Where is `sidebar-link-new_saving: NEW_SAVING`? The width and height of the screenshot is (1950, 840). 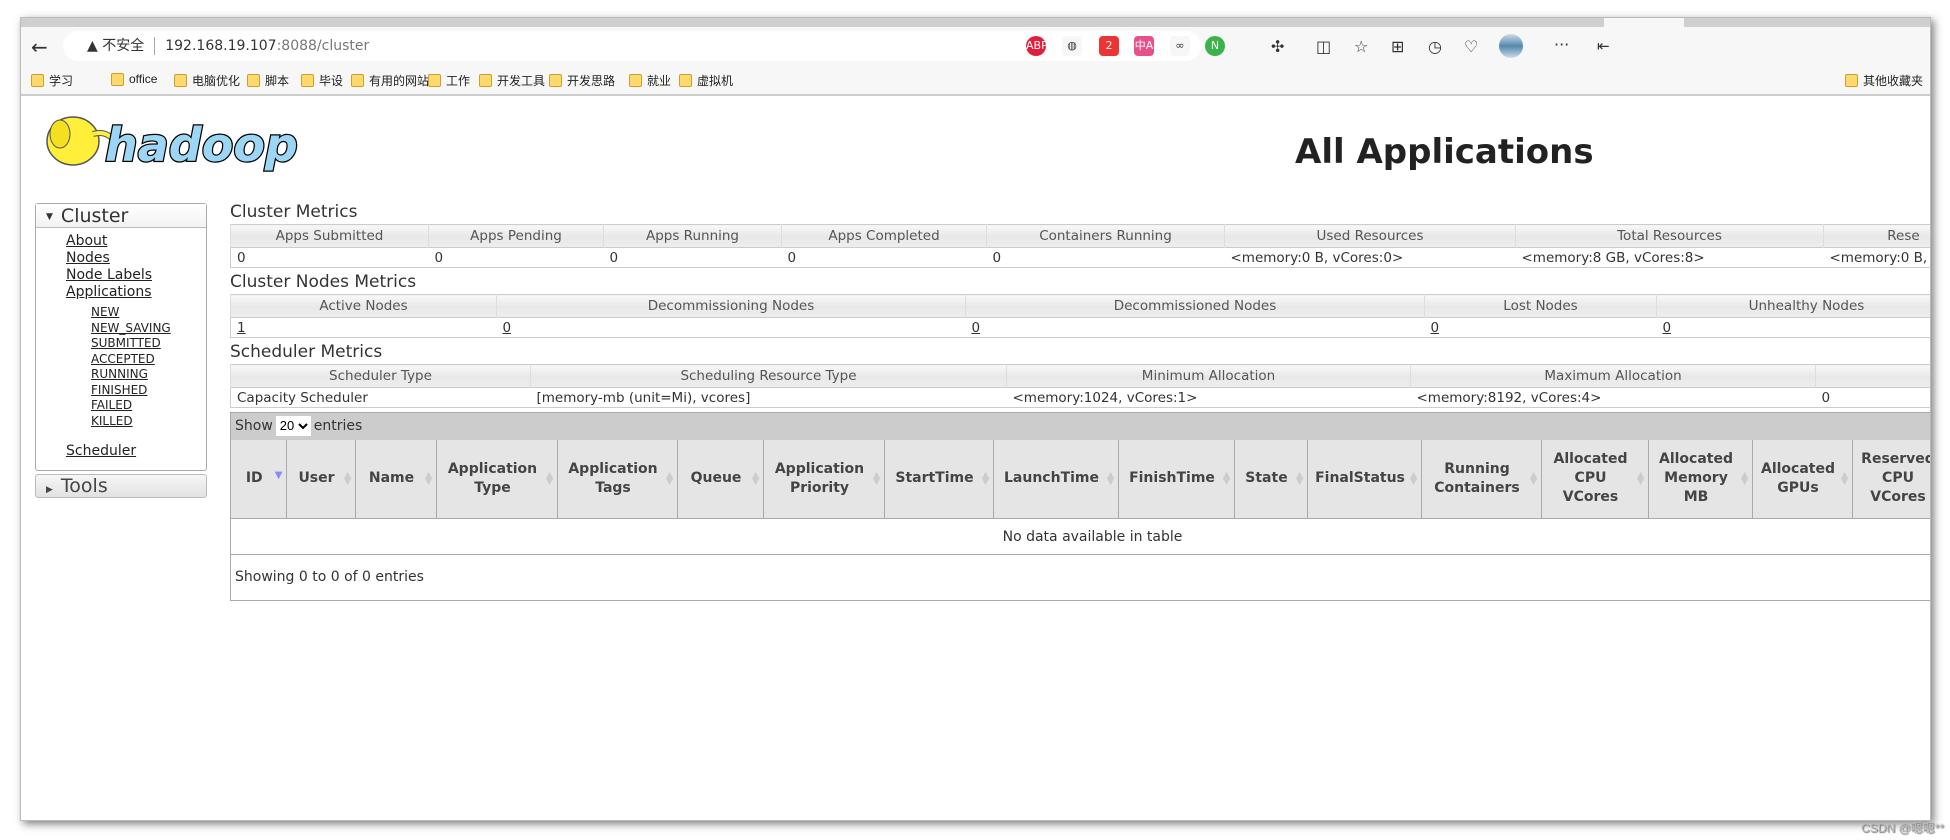 sidebar-link-new_saving: NEW_SAVING is located at coordinates (148, 329).